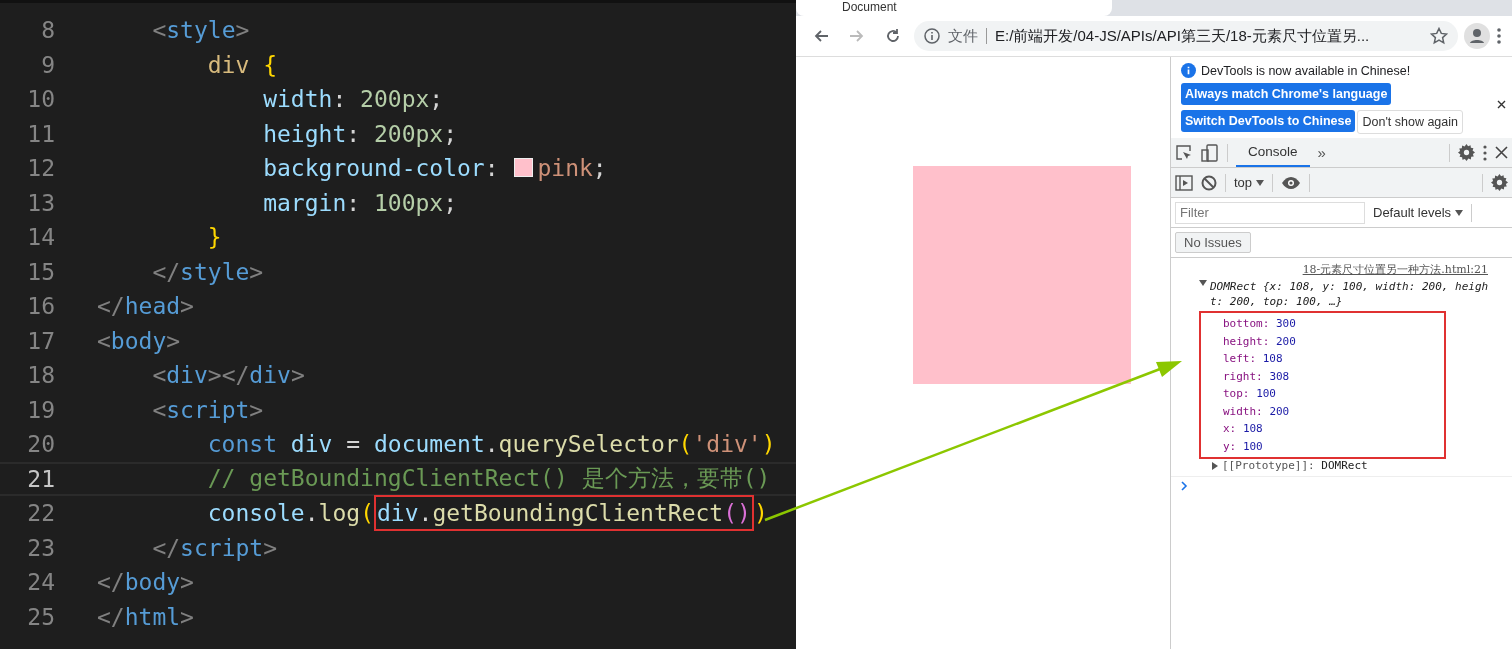 The image size is (1512, 649). Describe the element at coordinates (40, 168) in the screenshot. I see `line-number: 12` at that location.